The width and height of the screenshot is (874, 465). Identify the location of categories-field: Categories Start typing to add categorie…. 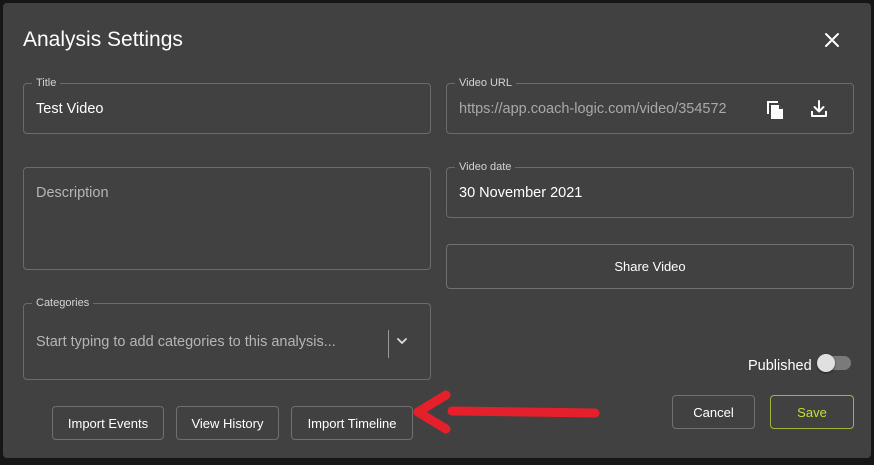
(227, 338).